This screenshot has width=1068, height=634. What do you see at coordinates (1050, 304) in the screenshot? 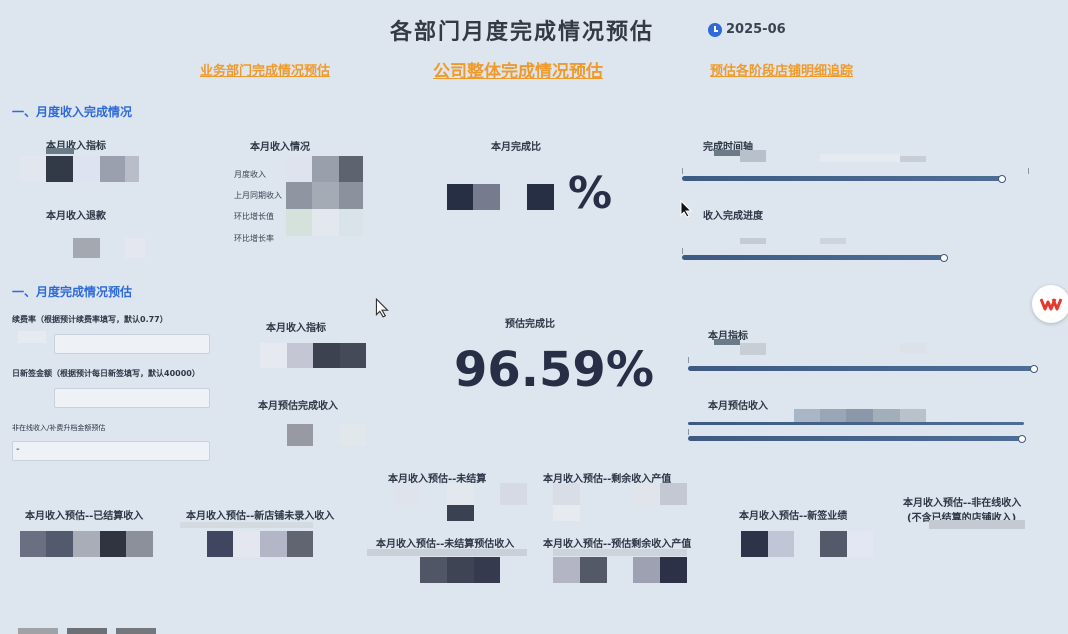
I see `wps-logo-icon` at bounding box center [1050, 304].